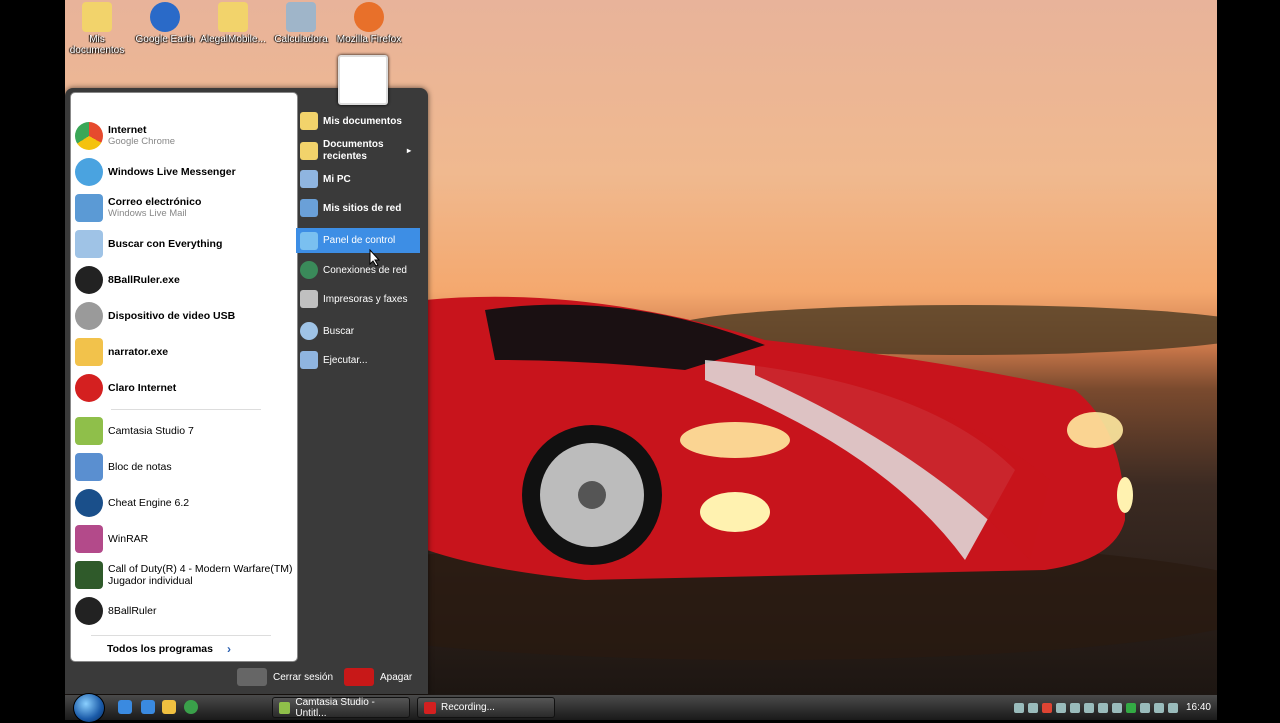  What do you see at coordinates (89, 708) in the screenshot?
I see `start-button` at bounding box center [89, 708].